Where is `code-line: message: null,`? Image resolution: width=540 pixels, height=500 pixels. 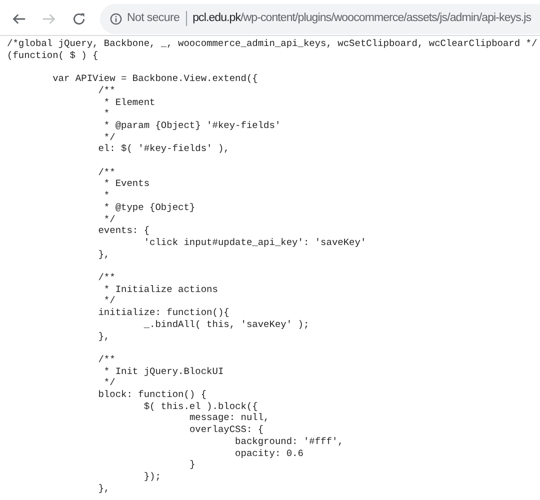 code-line: message: null, is located at coordinates (229, 418).